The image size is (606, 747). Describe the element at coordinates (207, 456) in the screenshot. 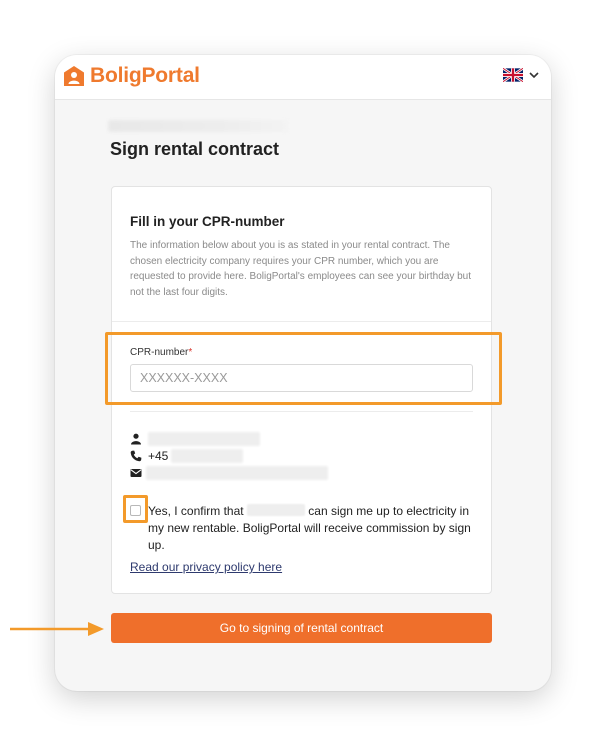

I see `redacted-phone` at that location.